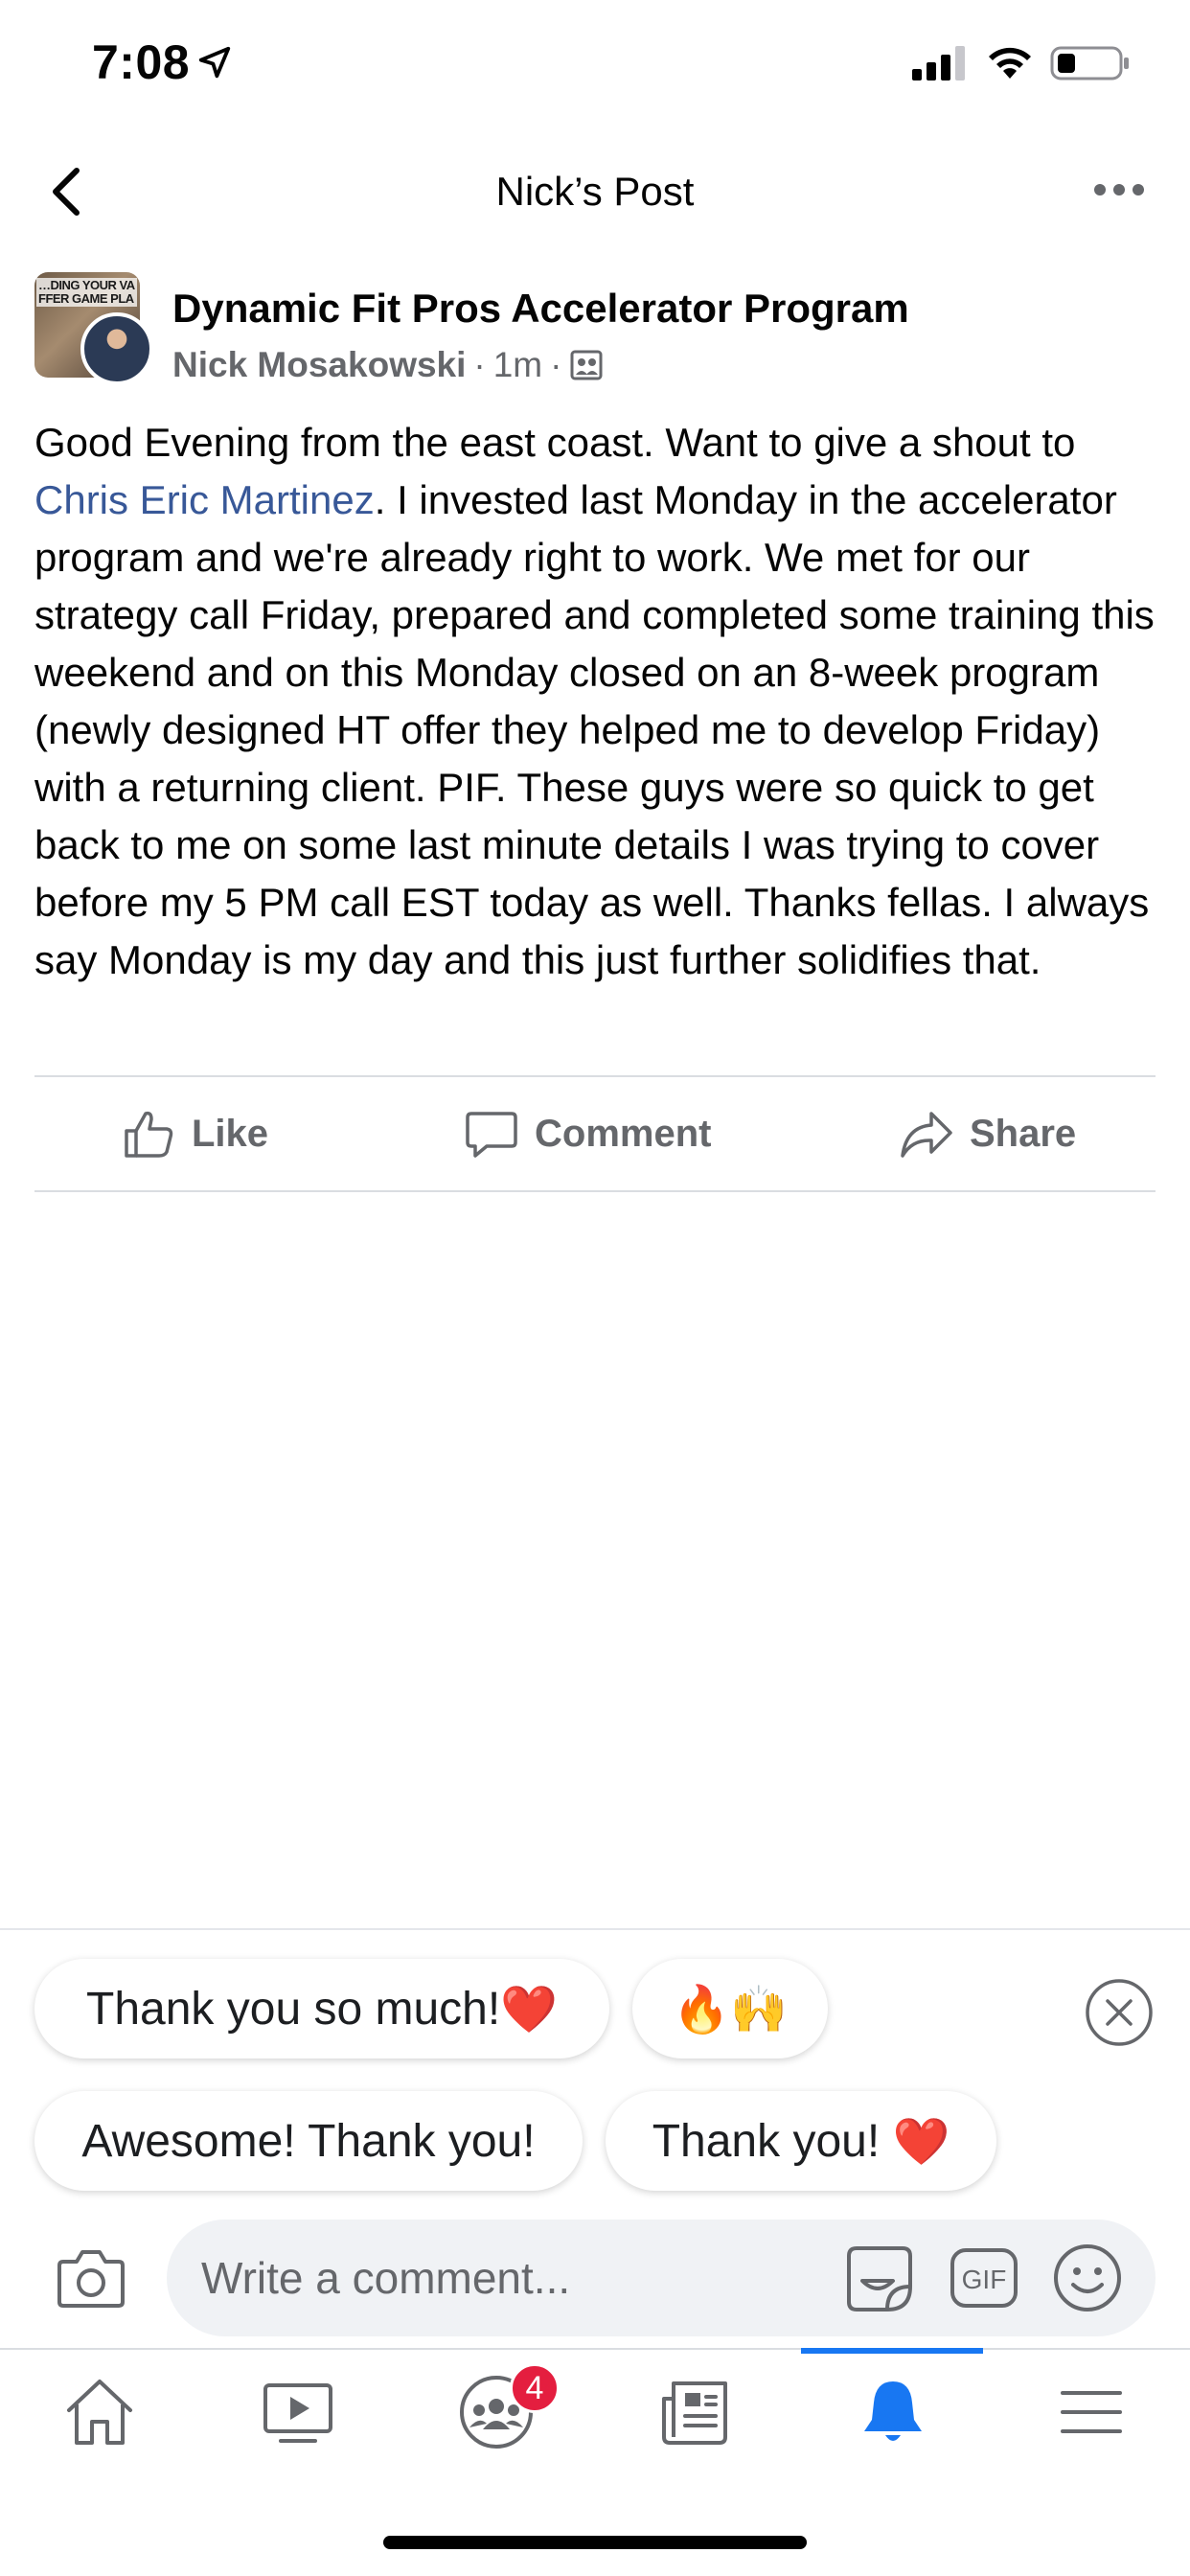 The width and height of the screenshot is (1190, 2576). I want to click on battery-icon, so click(1090, 63).